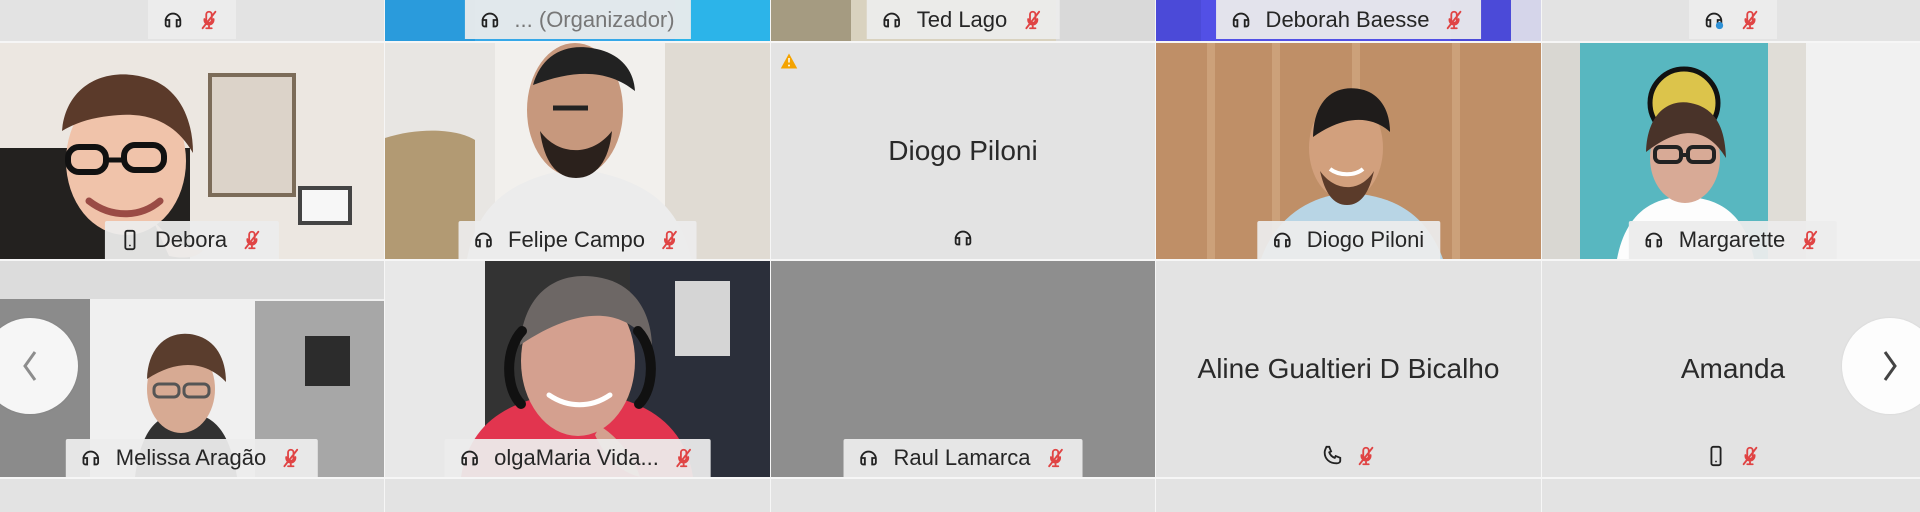 This screenshot has height=512, width=1920. Describe the element at coordinates (192, 151) in the screenshot. I see `participant-tile-debora: Debora` at that location.